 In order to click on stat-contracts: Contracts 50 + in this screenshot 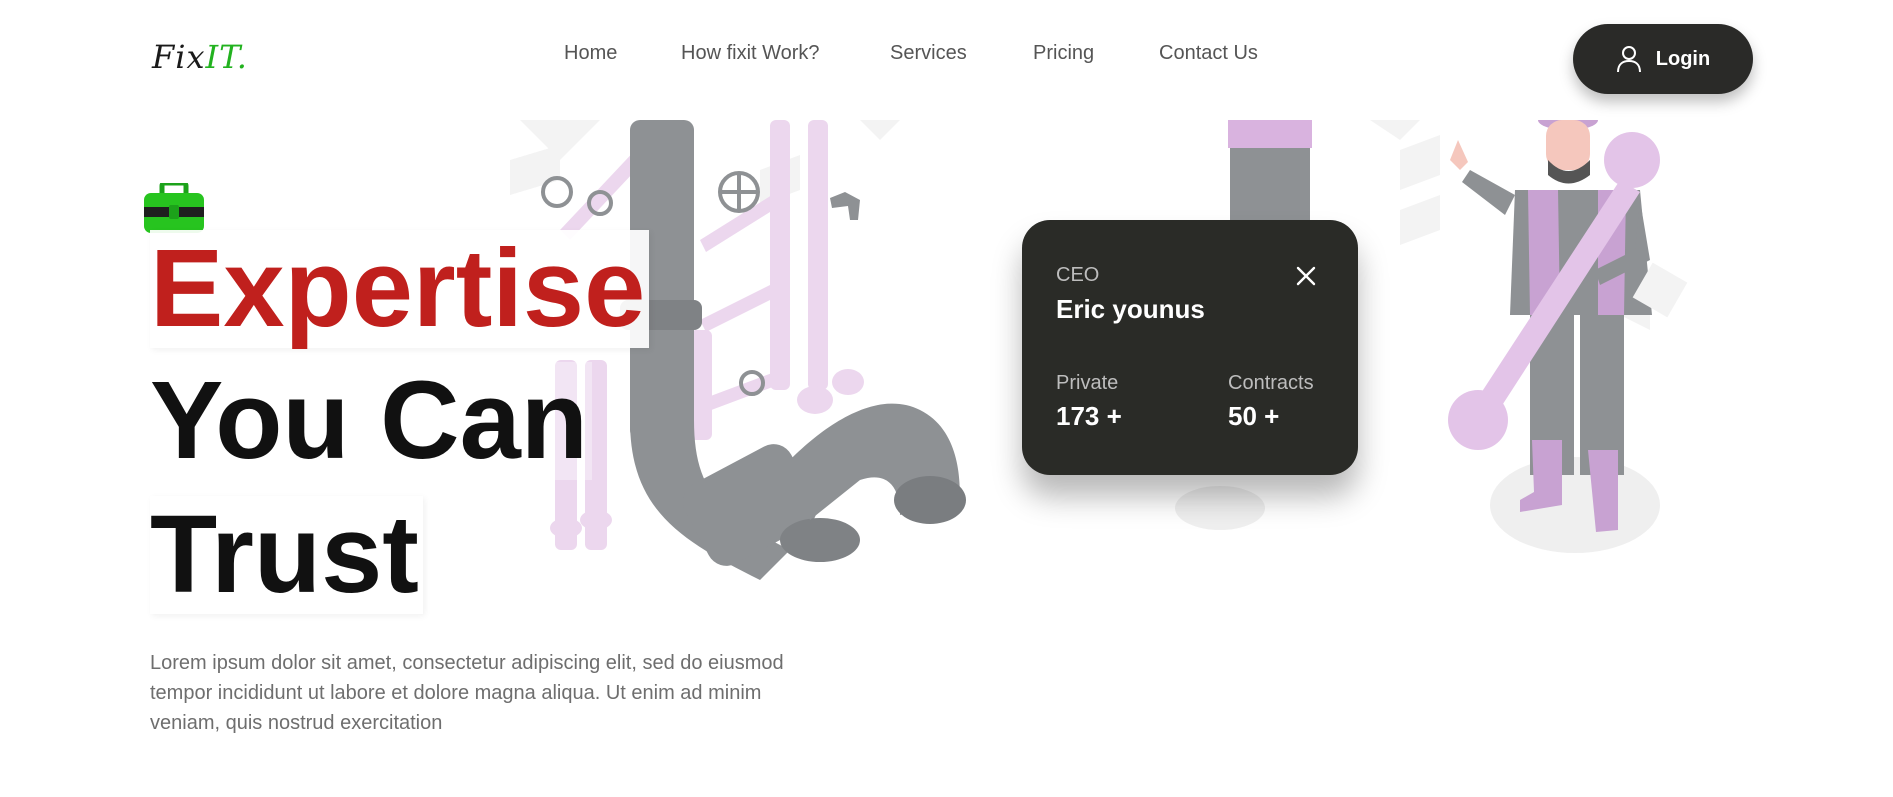, I will do `click(1271, 402)`.